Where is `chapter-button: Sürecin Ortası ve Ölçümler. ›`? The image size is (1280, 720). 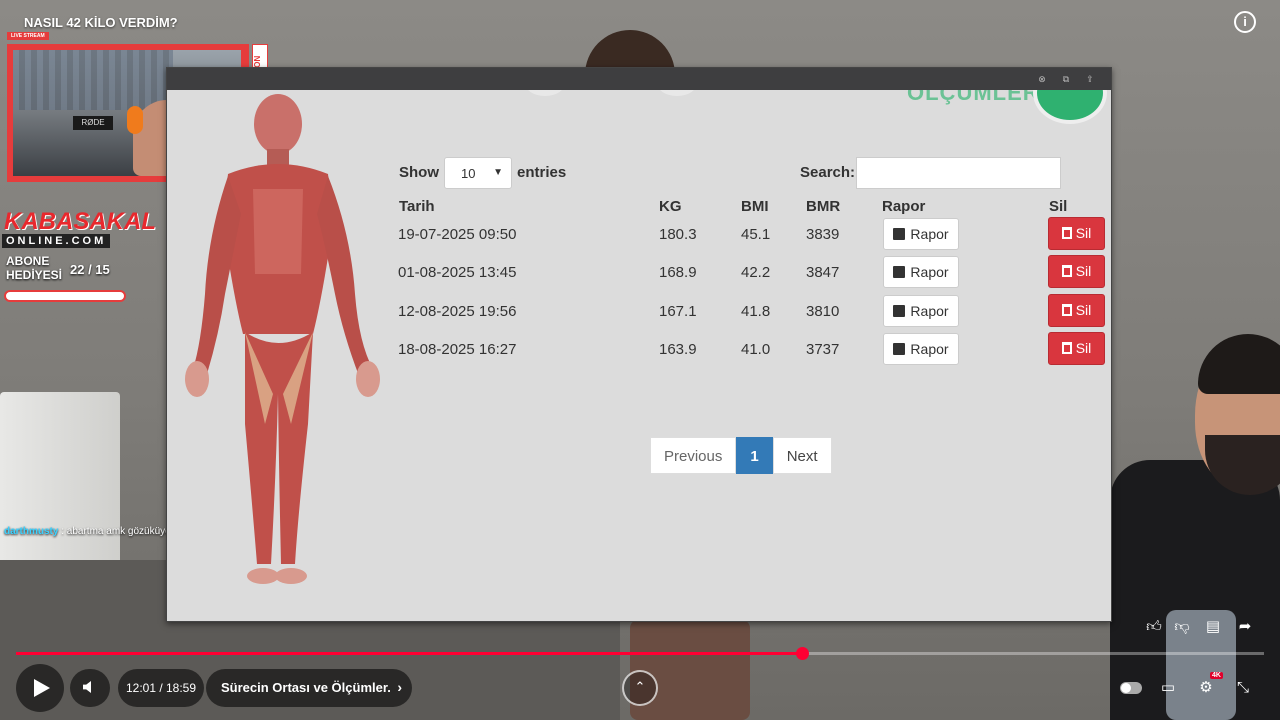
chapter-button: Sürecin Ortası ve Ölçümler. › is located at coordinates (309, 688).